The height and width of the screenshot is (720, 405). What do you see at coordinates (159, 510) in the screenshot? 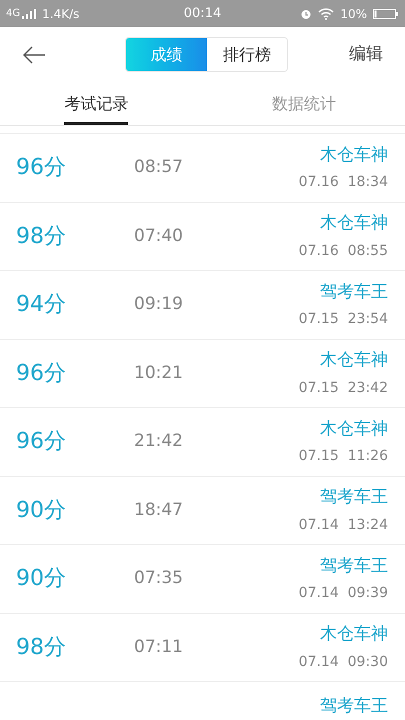
I see `exam-duration: 18:47` at bounding box center [159, 510].